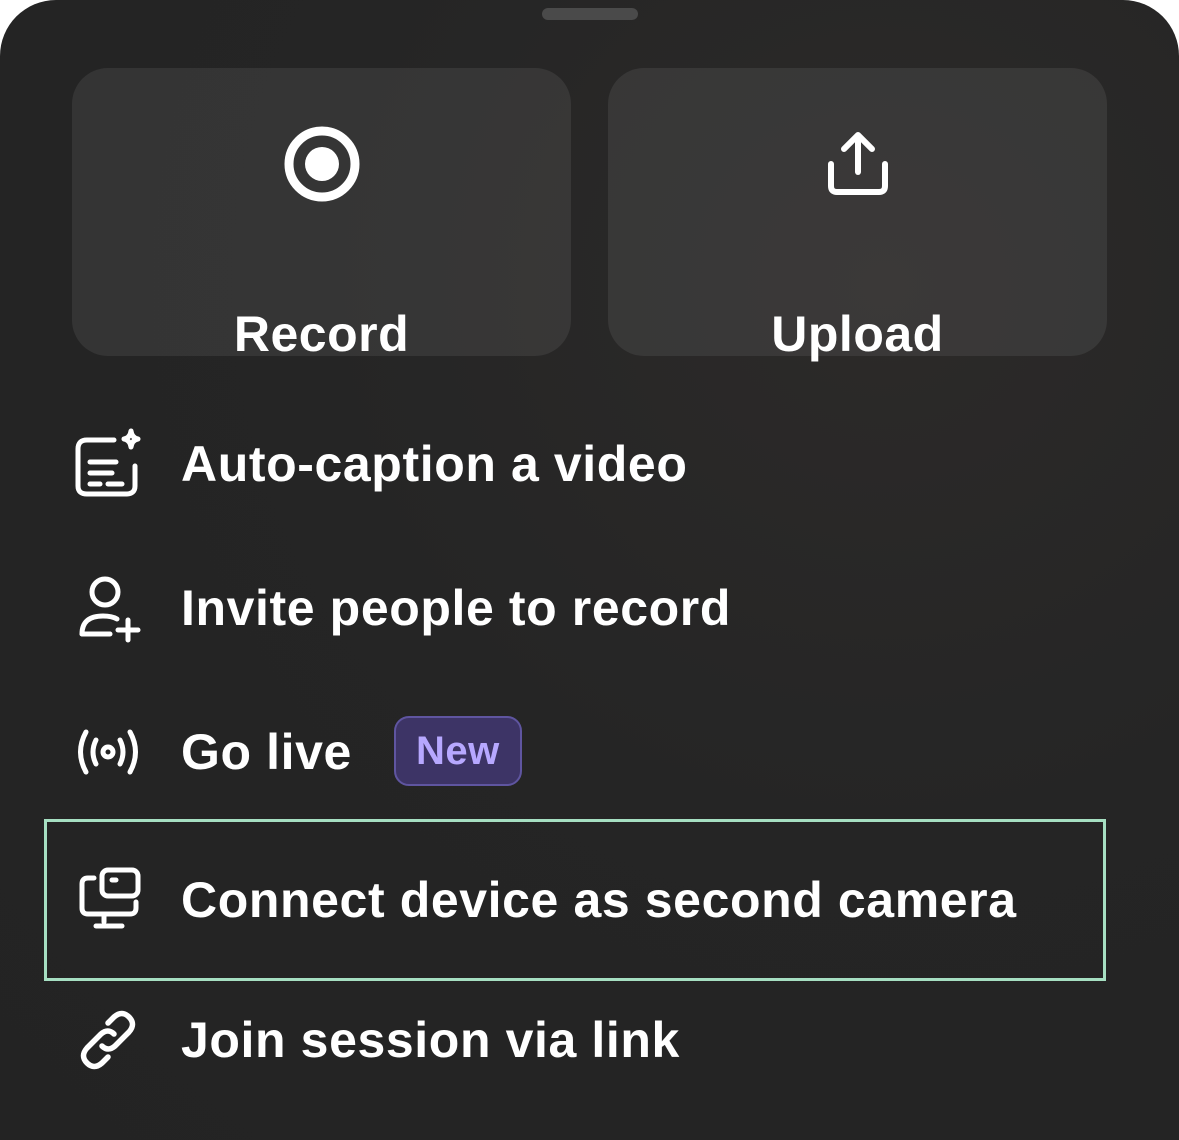 This screenshot has height=1140, width=1179. Describe the element at coordinates (857, 215) in the screenshot. I see `upload-button: Upload` at that location.